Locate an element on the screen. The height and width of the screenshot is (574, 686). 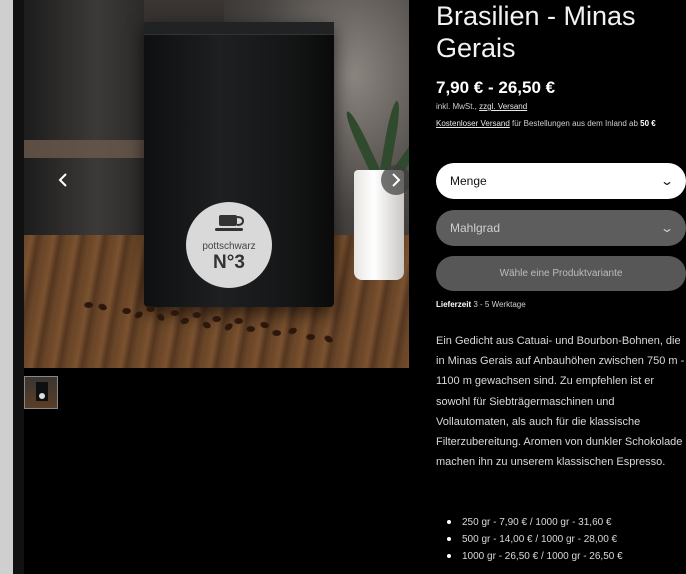
bag-brand: pottschwarz is located at coordinates (229, 246).